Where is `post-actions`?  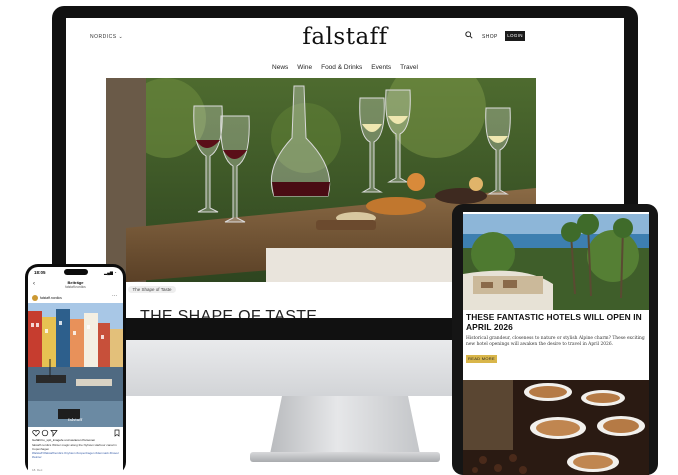 post-actions is located at coordinates (76, 433).